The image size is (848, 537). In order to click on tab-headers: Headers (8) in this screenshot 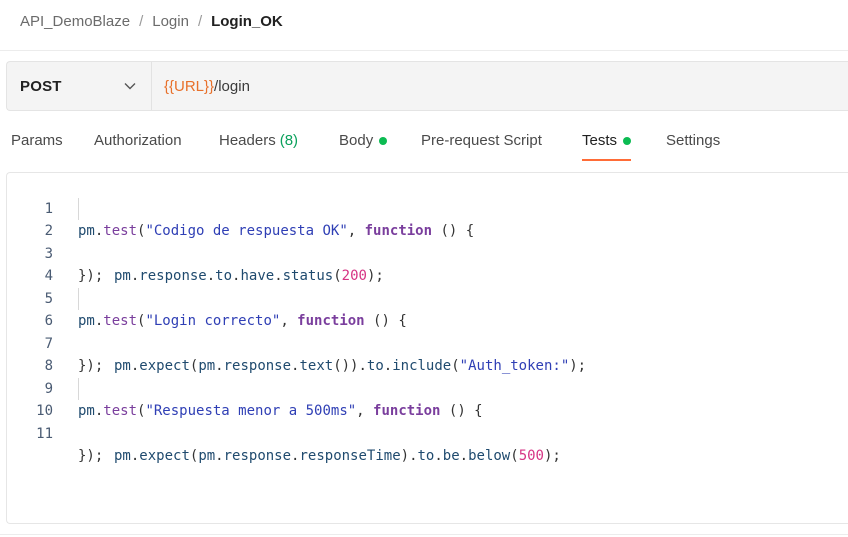, I will do `click(258, 142)`.